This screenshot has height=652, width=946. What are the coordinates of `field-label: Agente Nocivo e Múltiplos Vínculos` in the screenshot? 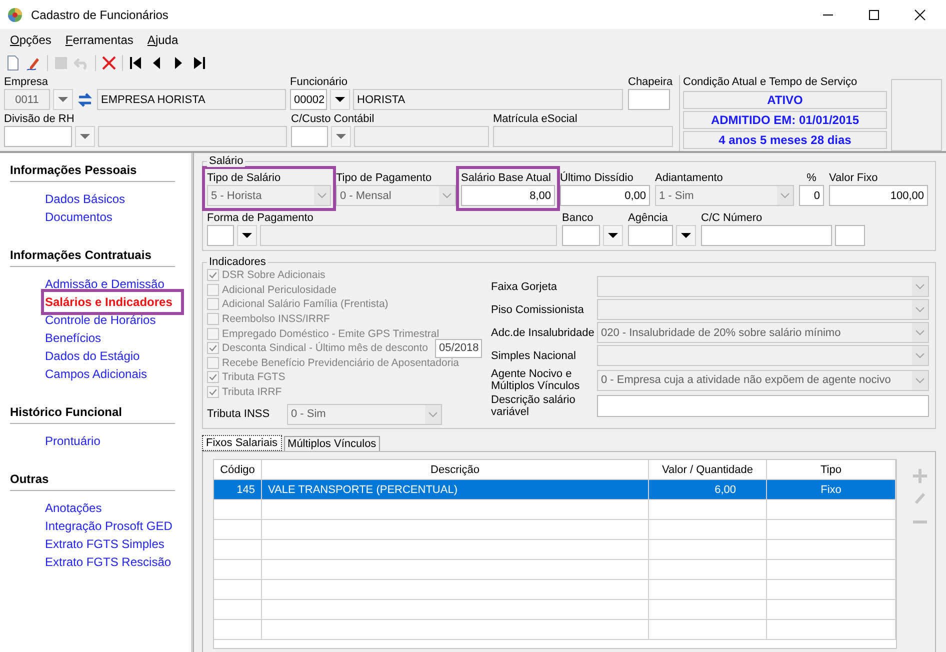 It's located at (536, 380).